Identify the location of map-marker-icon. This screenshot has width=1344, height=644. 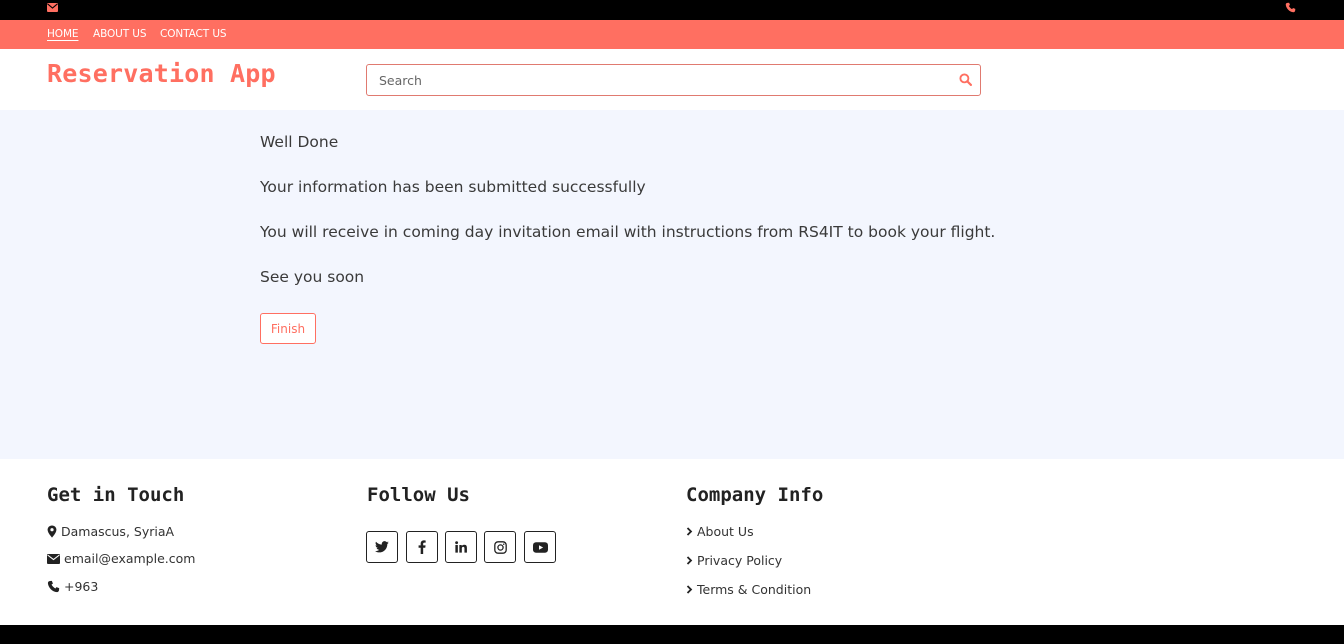
(52, 531).